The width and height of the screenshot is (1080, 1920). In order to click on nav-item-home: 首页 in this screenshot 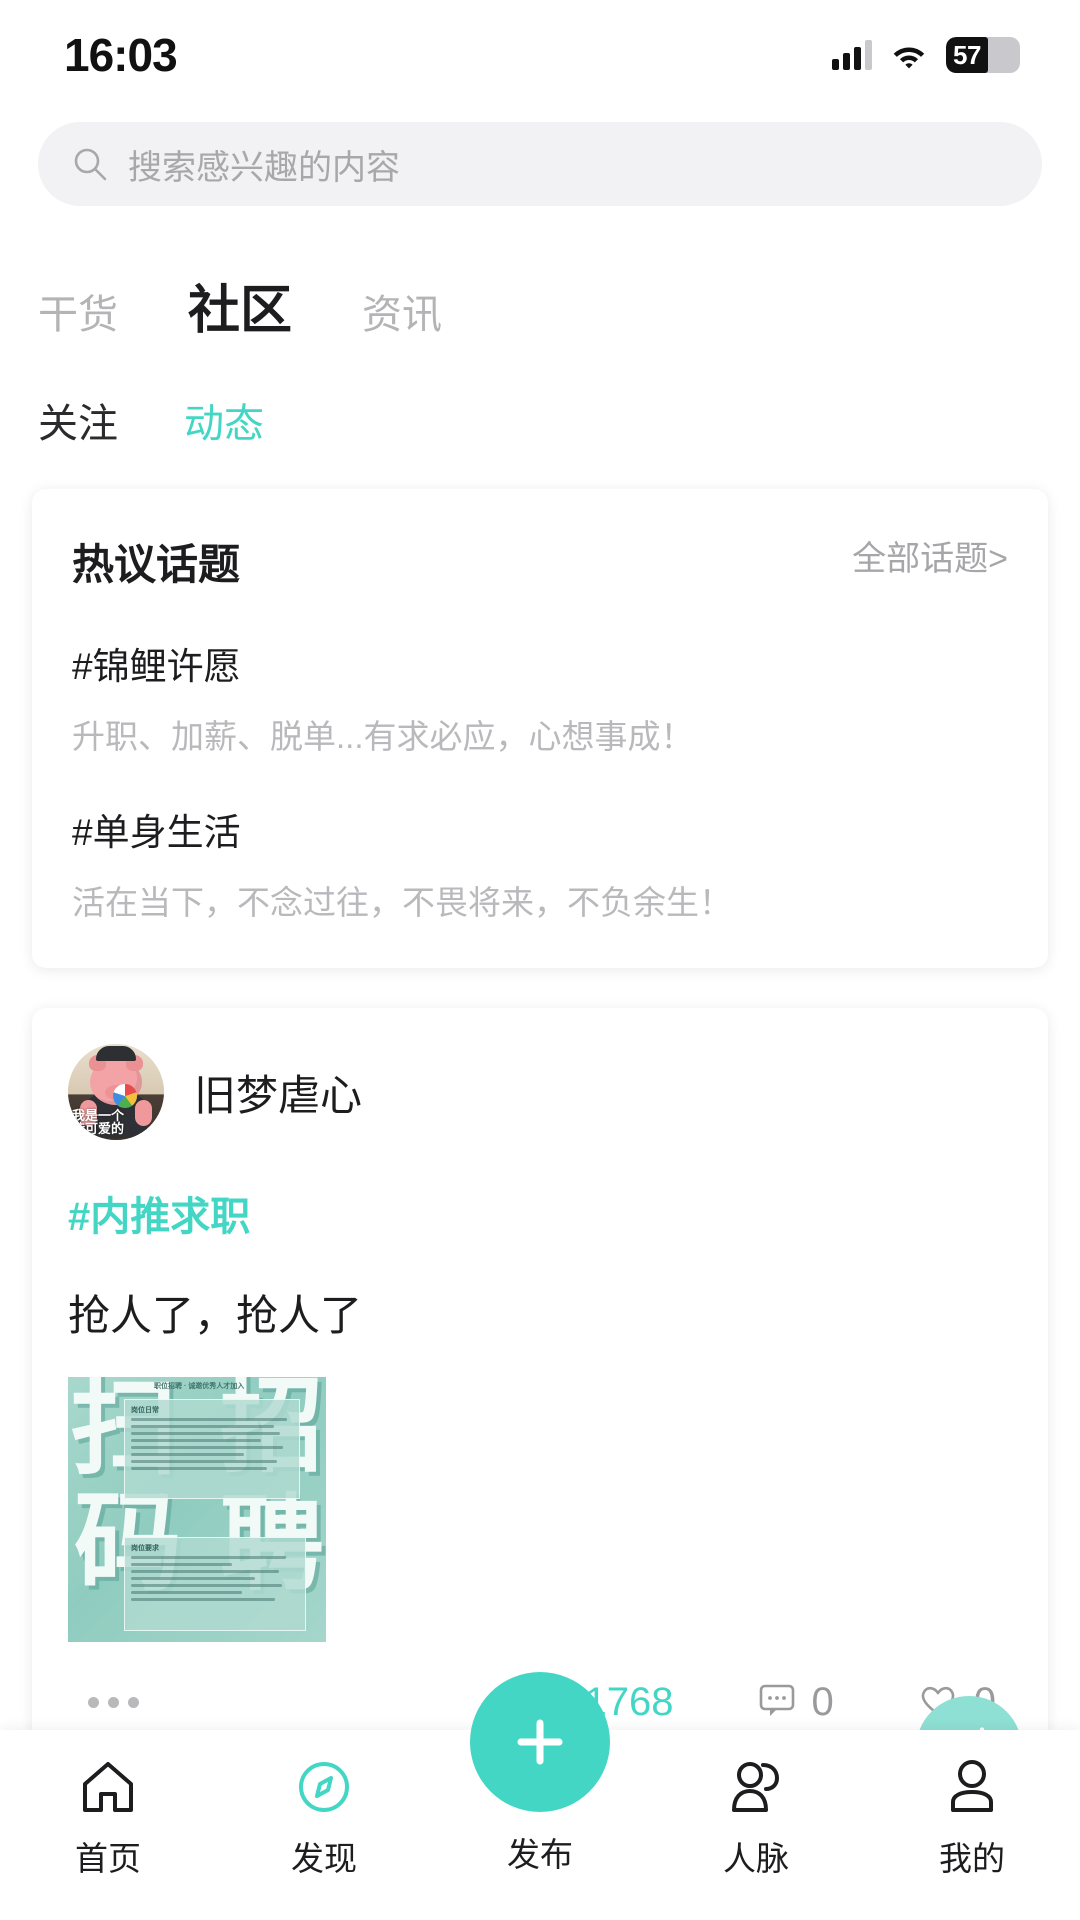, I will do `click(108, 1805)`.